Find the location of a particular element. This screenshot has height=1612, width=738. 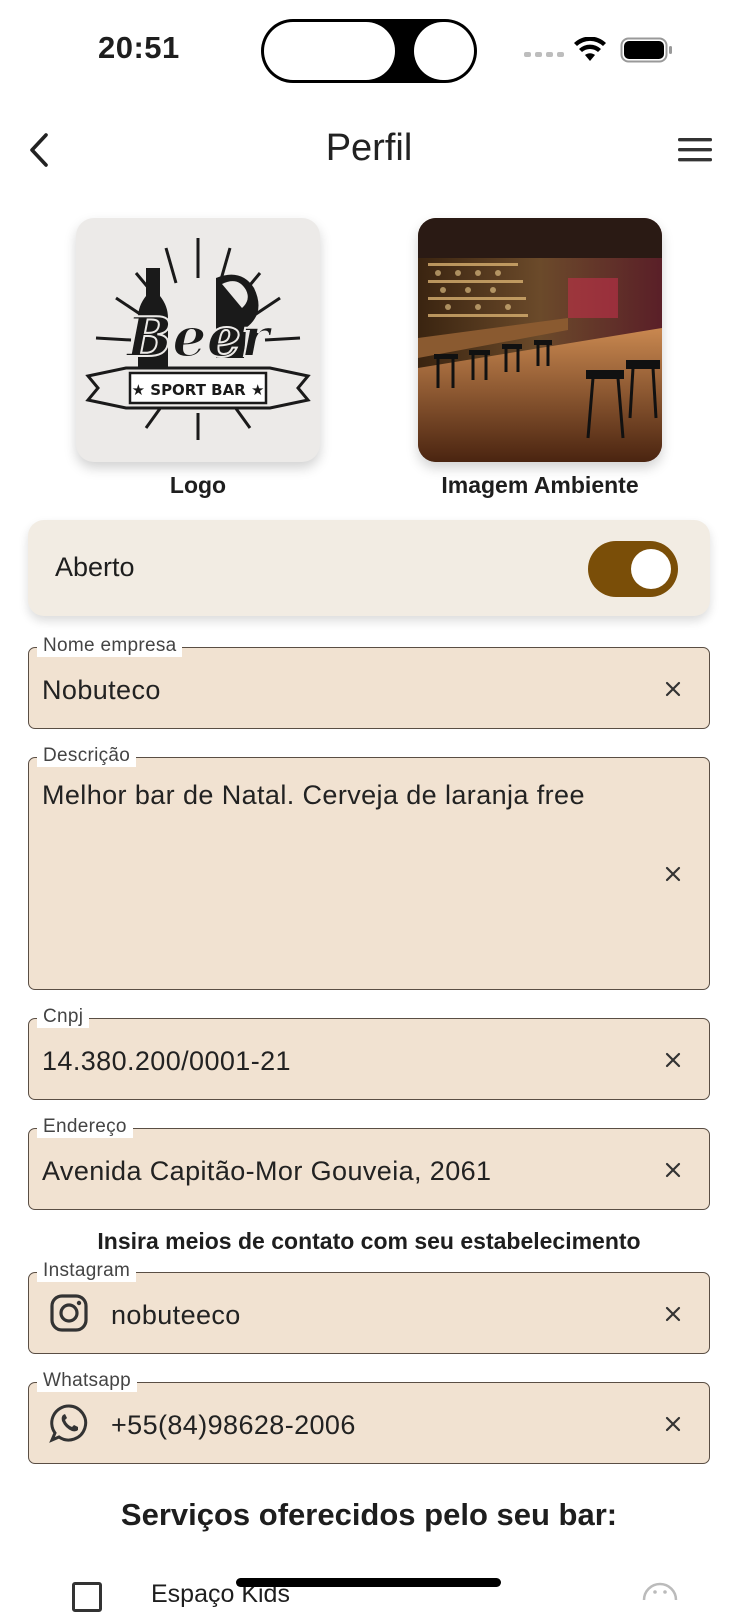

status-bar: 20:51 is located at coordinates (369, 50).